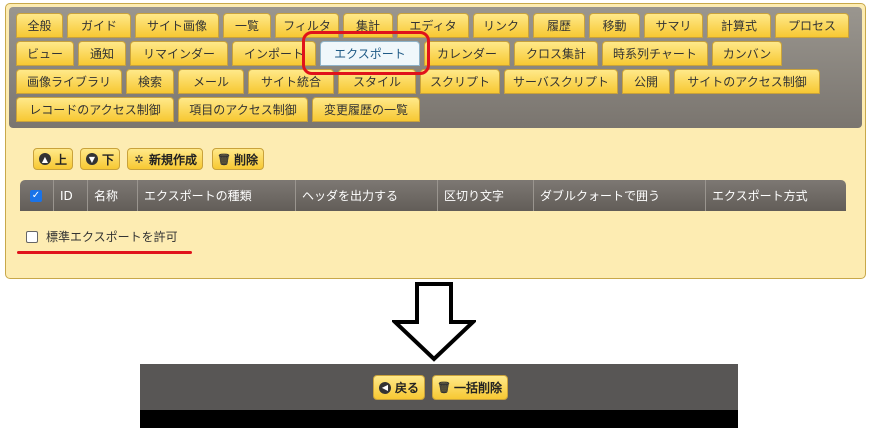  What do you see at coordinates (655, 53) in the screenshot?
I see `tab-timeseries-chart: 時系列チャート` at bounding box center [655, 53].